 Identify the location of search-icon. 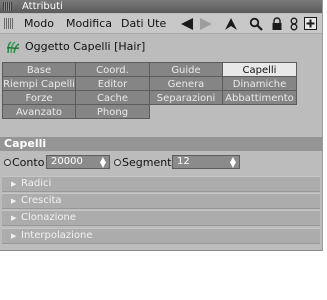
(255, 23).